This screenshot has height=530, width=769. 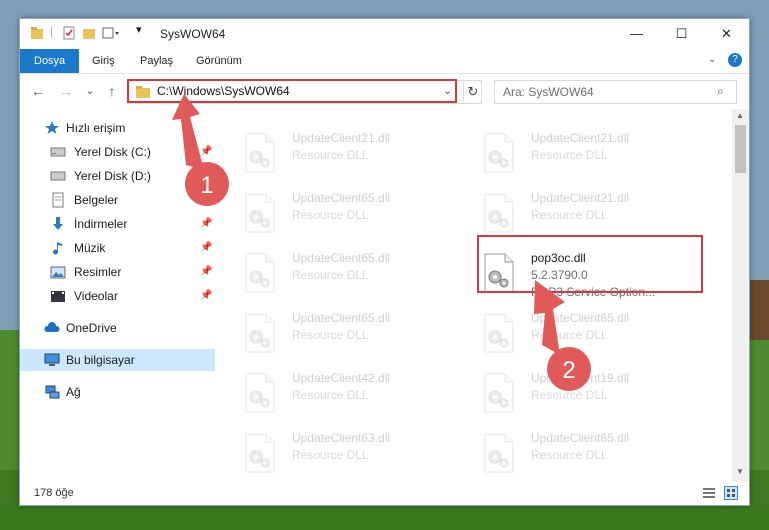 What do you see at coordinates (58, 200) in the screenshot?
I see `documents-icon` at bounding box center [58, 200].